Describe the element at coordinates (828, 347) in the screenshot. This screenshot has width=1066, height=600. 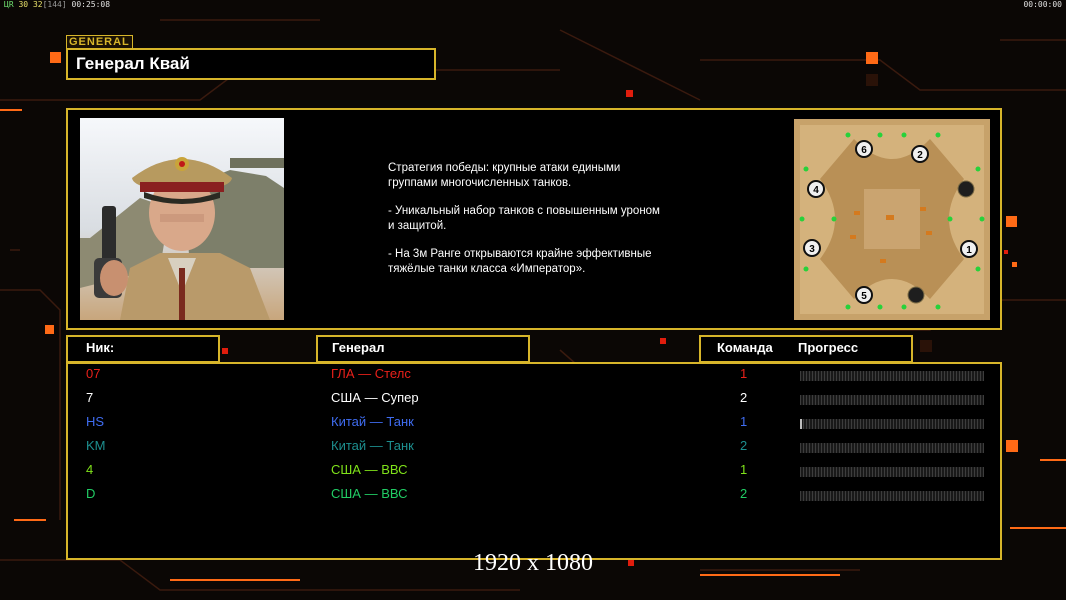
I see `progress-header-label: Прогресс` at that location.